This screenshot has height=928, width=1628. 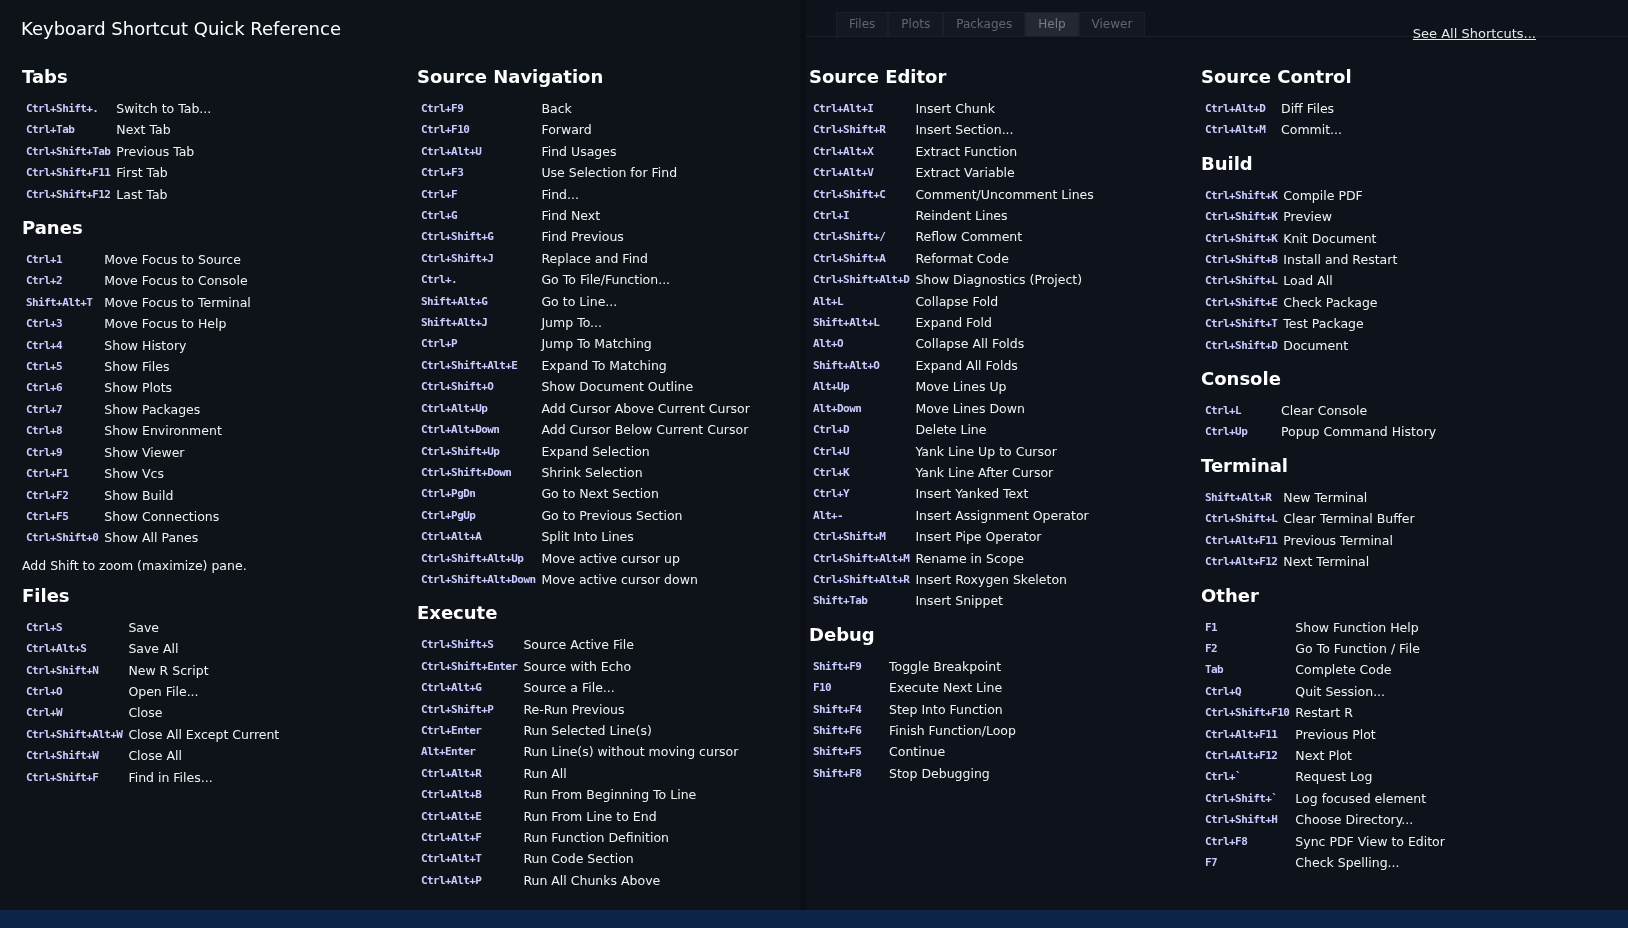 What do you see at coordinates (1245, 466) in the screenshot?
I see `section-heading: Terminal` at bounding box center [1245, 466].